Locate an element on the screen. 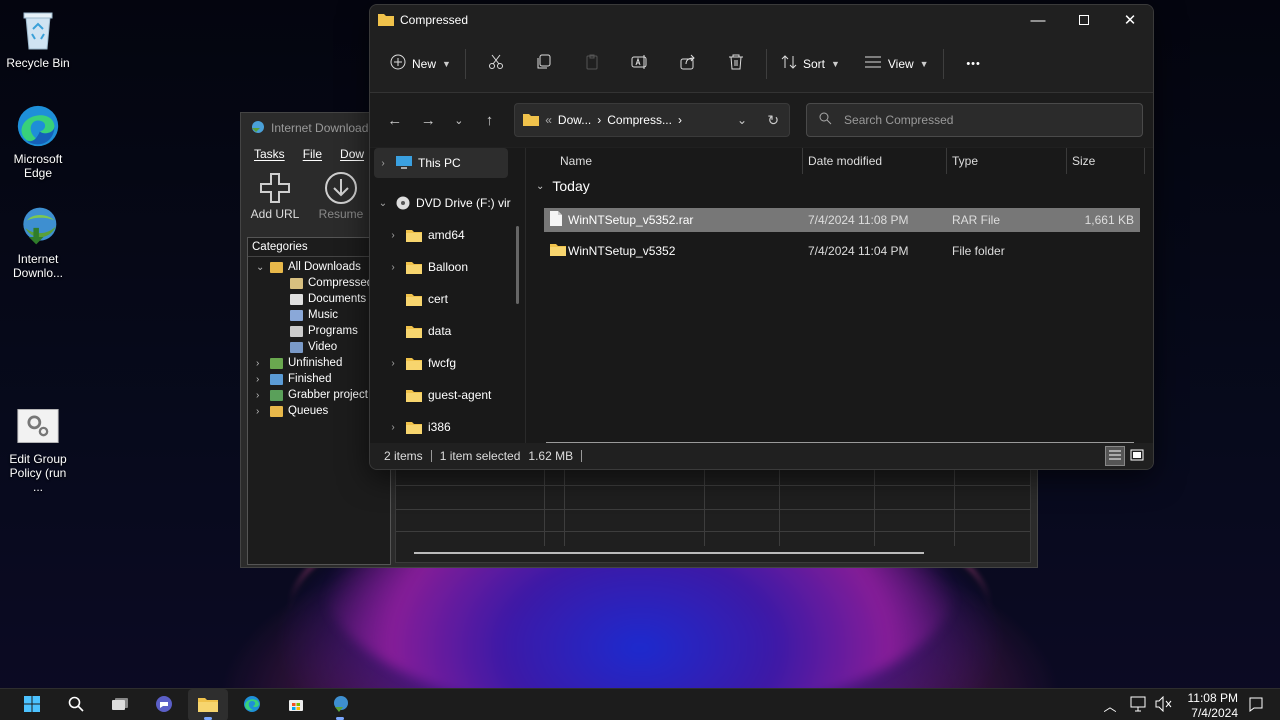 The image size is (1280, 720). arrow-left-icon: ← is located at coordinates (395, 120).